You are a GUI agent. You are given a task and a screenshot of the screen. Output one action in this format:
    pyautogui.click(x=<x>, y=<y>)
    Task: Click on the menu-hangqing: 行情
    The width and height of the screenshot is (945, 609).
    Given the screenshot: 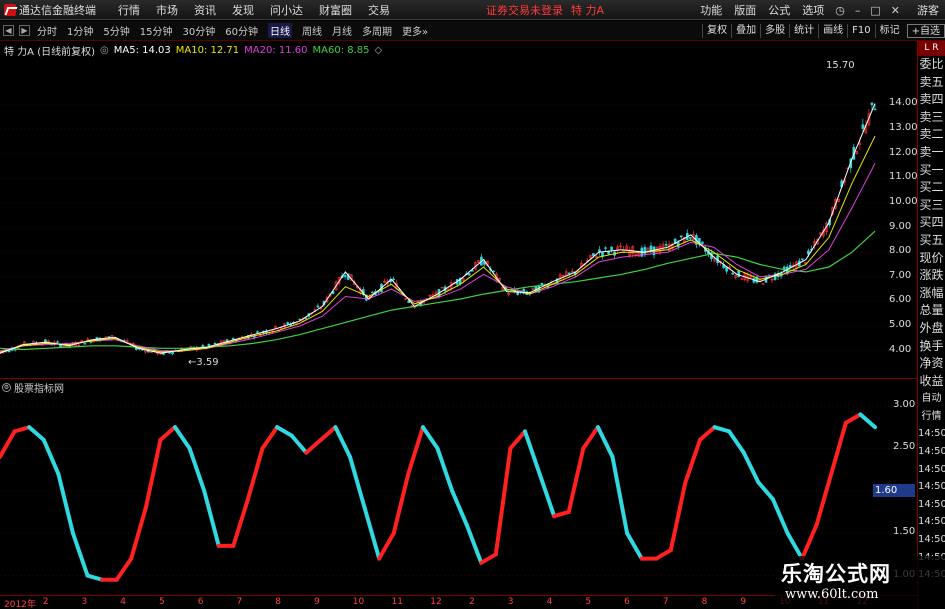 What is the action you would take?
    pyautogui.click(x=129, y=10)
    